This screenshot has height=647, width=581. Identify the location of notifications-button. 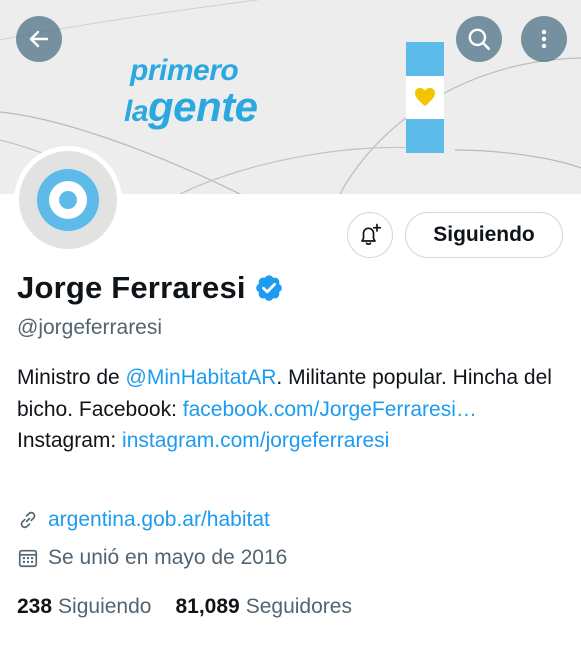
(370, 235).